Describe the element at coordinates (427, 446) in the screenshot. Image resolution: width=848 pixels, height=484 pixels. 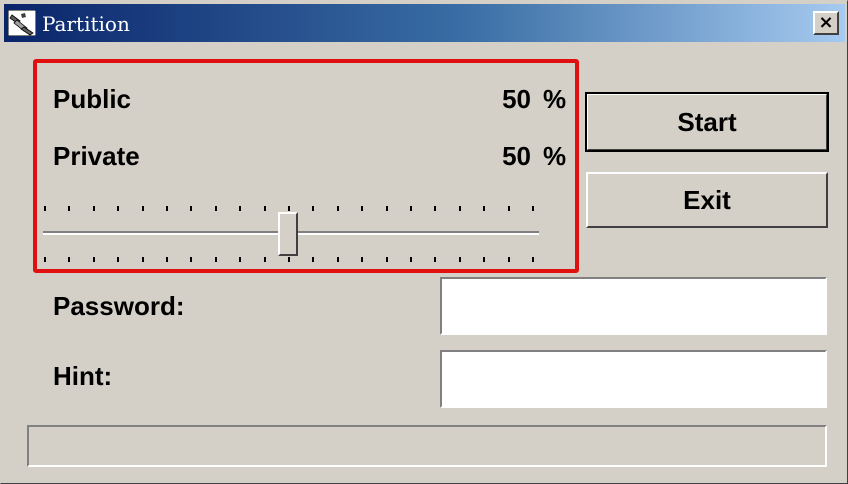
I see `progress-bar` at that location.